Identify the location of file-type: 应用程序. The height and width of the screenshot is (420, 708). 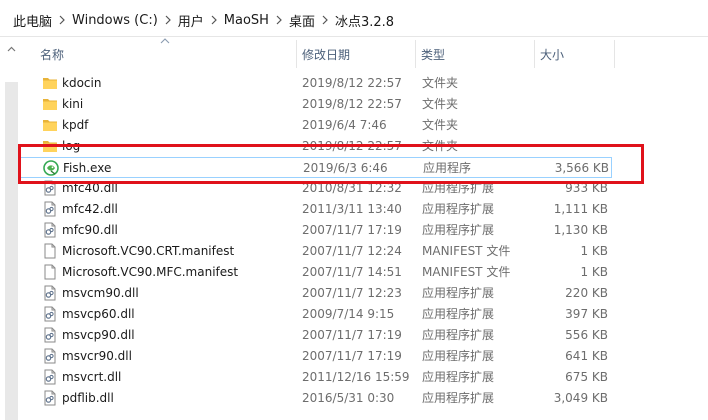
(447, 168).